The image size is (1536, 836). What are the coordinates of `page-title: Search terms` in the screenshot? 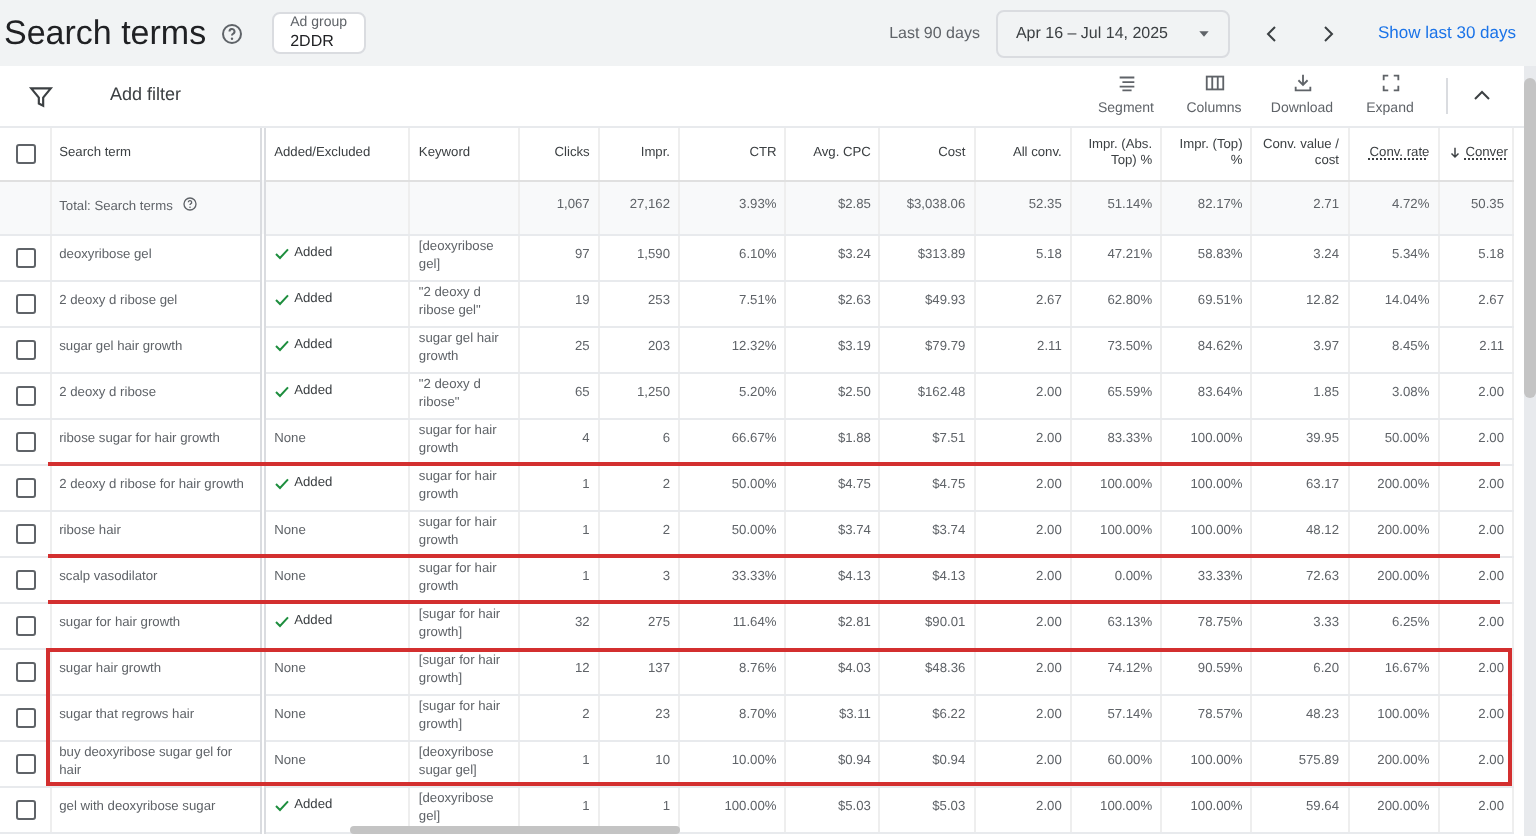 It's located at (105, 33).